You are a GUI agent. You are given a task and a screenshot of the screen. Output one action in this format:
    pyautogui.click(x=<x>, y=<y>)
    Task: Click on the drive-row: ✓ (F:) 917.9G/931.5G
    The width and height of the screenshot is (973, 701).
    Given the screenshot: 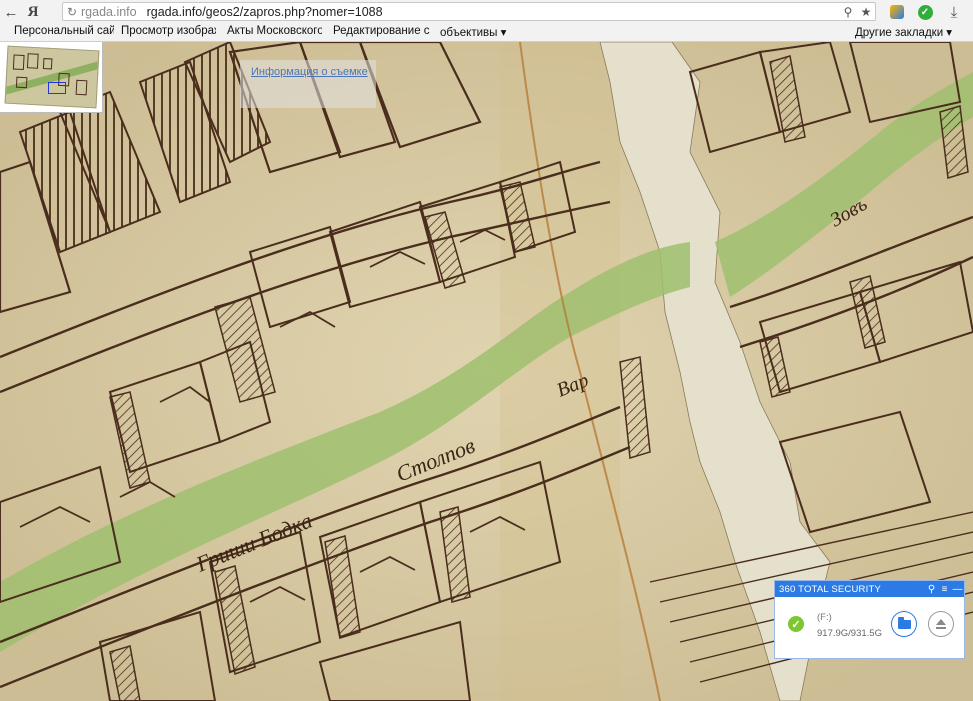 What is the action you would take?
    pyautogui.click(x=869, y=627)
    